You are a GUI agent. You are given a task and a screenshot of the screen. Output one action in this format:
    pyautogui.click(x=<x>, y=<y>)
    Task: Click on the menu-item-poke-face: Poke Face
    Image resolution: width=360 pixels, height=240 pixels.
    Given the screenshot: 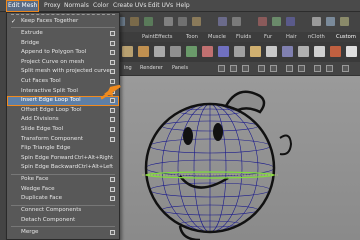 What is the action you would take?
    pyautogui.click(x=63, y=180)
    